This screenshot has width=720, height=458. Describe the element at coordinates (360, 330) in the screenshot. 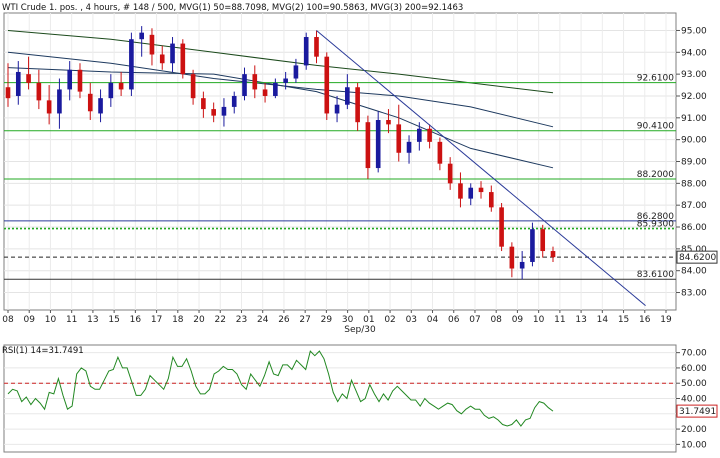

I see `x-axis-annotation: Sep/30` at that location.